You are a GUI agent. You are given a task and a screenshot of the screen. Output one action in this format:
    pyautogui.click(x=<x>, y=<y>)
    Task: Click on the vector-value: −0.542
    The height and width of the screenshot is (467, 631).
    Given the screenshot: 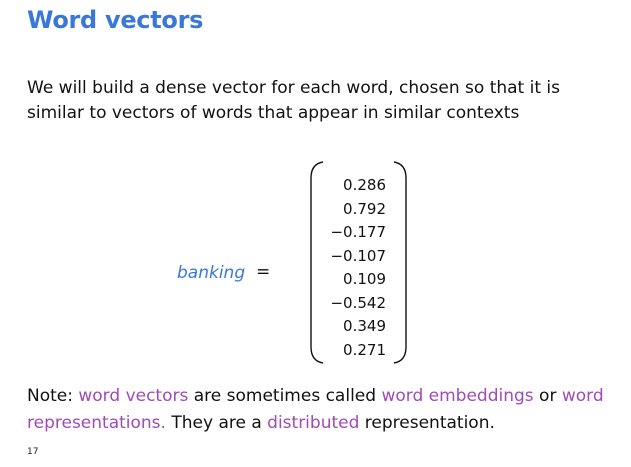 What is the action you would take?
    pyautogui.click(x=358, y=302)
    